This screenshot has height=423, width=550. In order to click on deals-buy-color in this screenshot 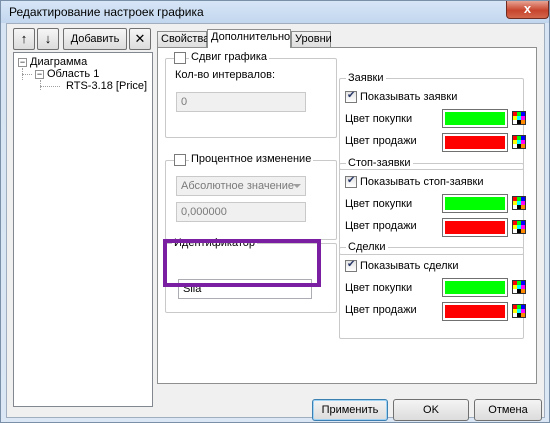, I will do `click(475, 287)`.